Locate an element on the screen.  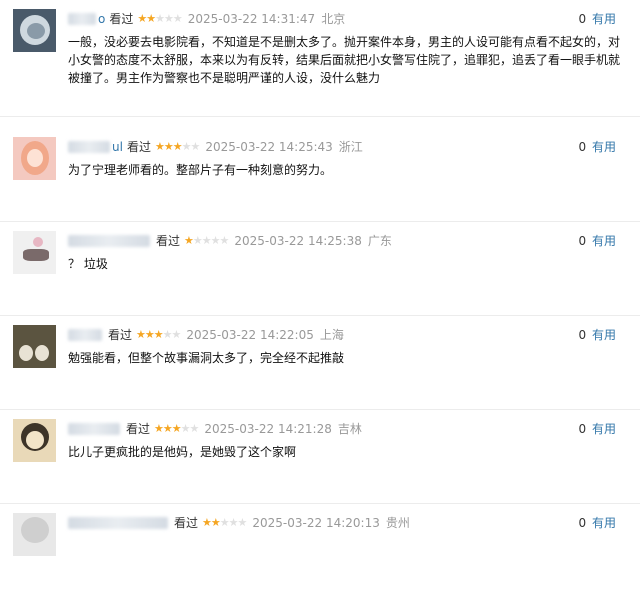
username: o is located at coordinates (101, 19).